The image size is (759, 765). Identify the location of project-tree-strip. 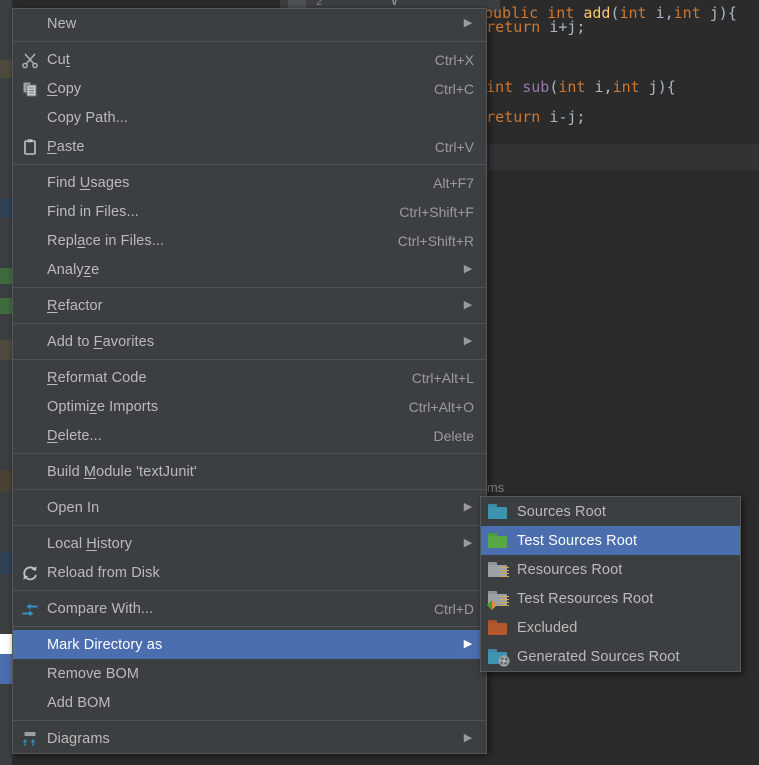
(6, 382).